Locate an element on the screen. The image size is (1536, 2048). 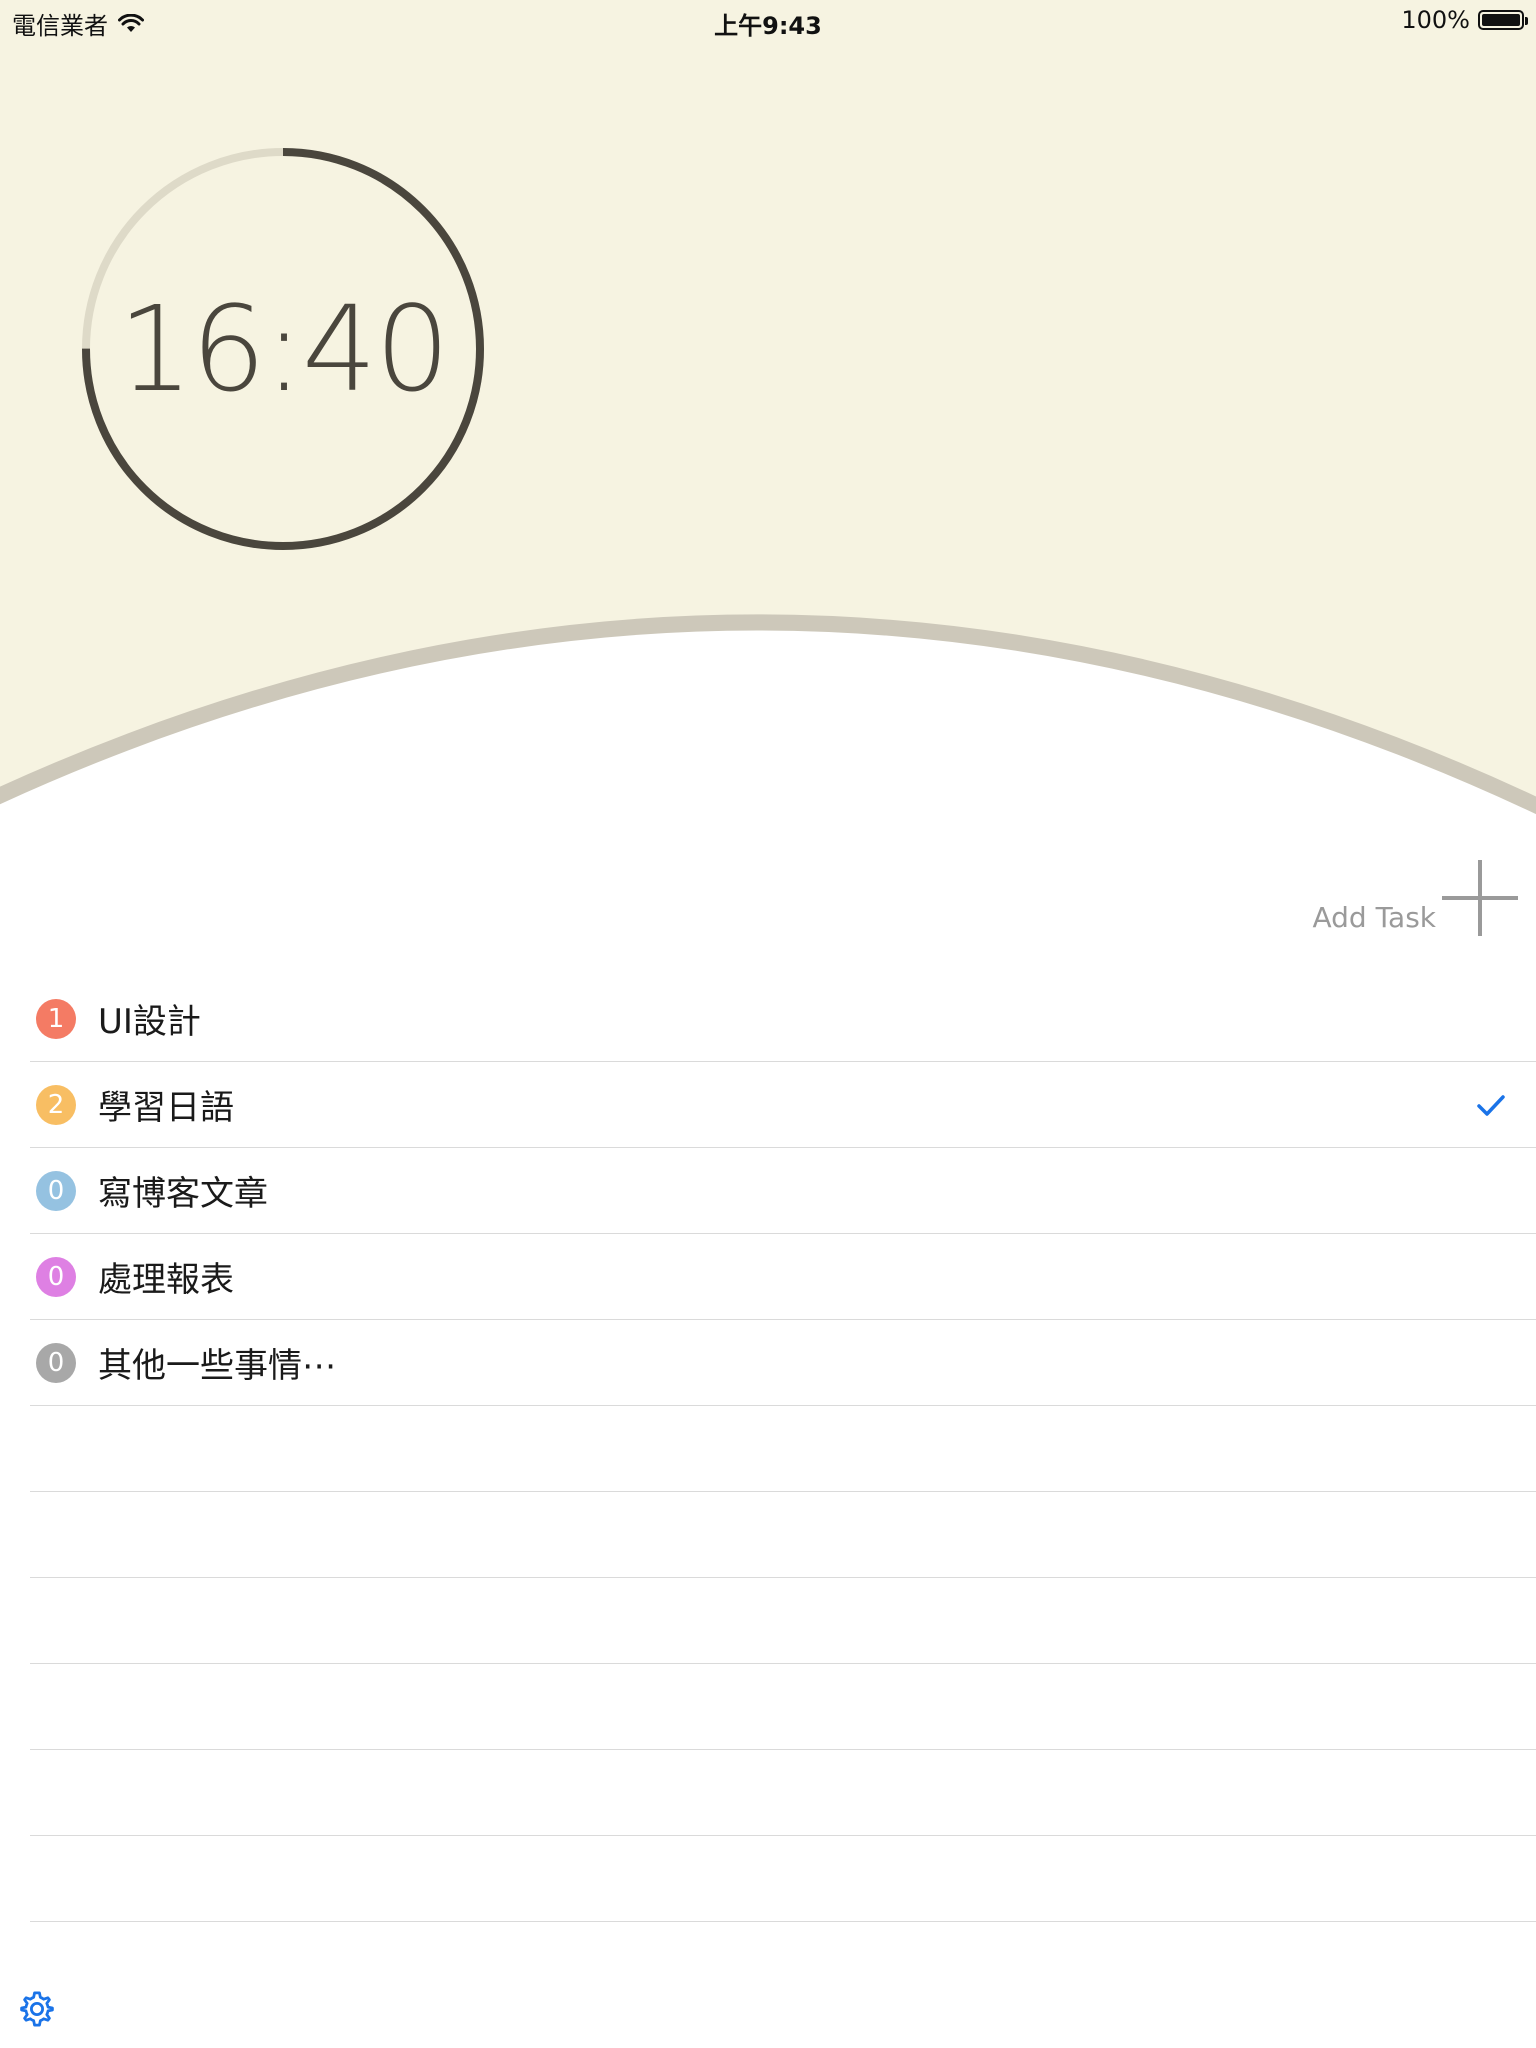
settings-button is located at coordinates (37, 2009).